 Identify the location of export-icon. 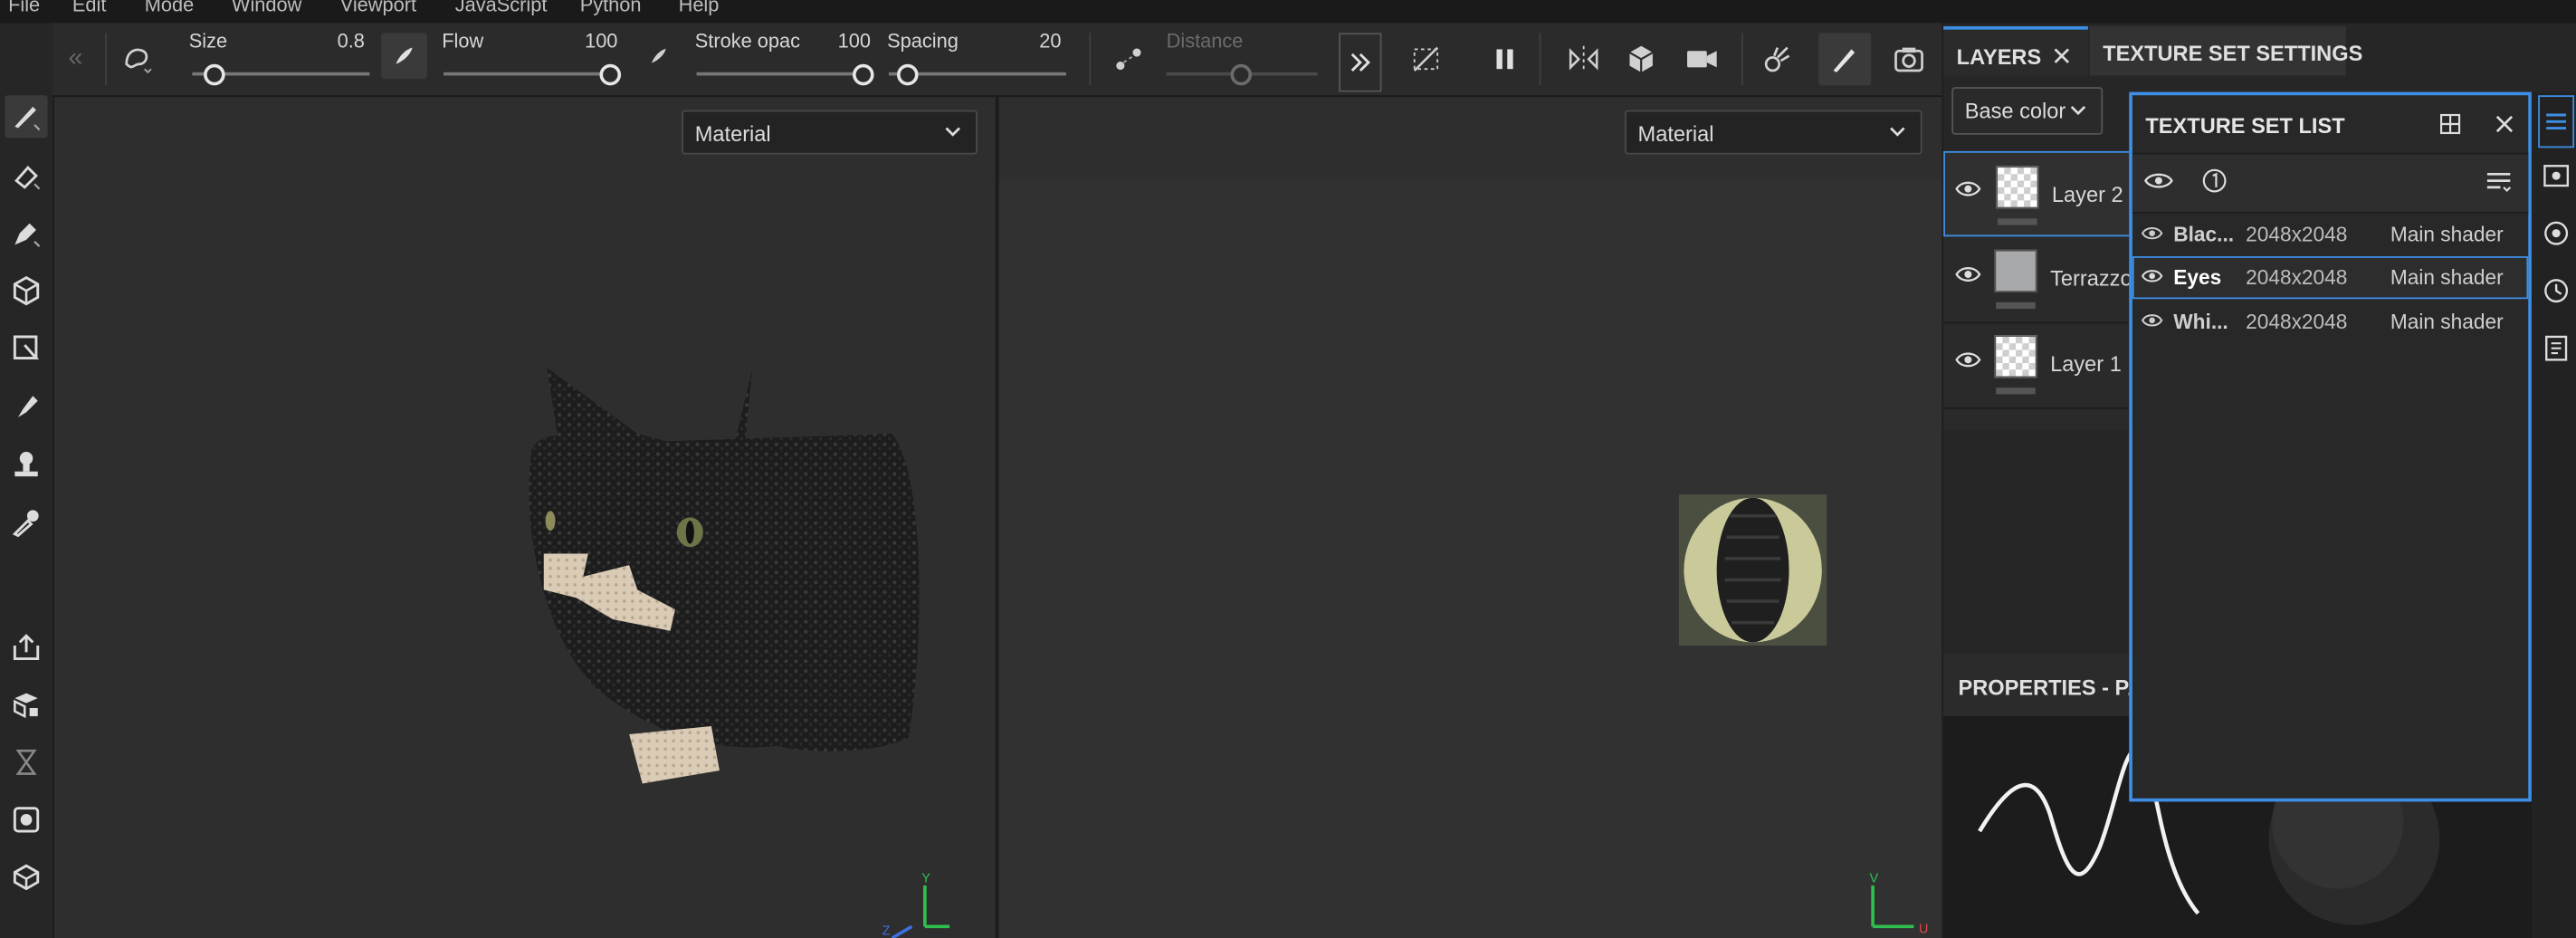
(26, 647).